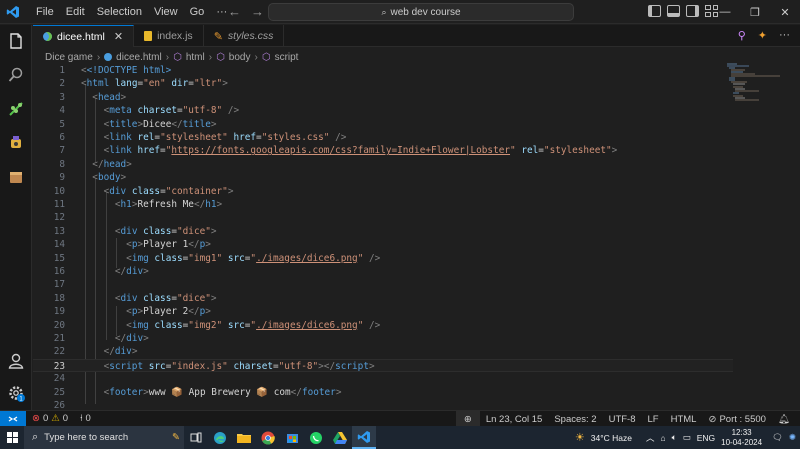 Image resolution: width=800 pixels, height=449 pixels. I want to click on toggle-primary-sidebar-icon, so click(654, 11).